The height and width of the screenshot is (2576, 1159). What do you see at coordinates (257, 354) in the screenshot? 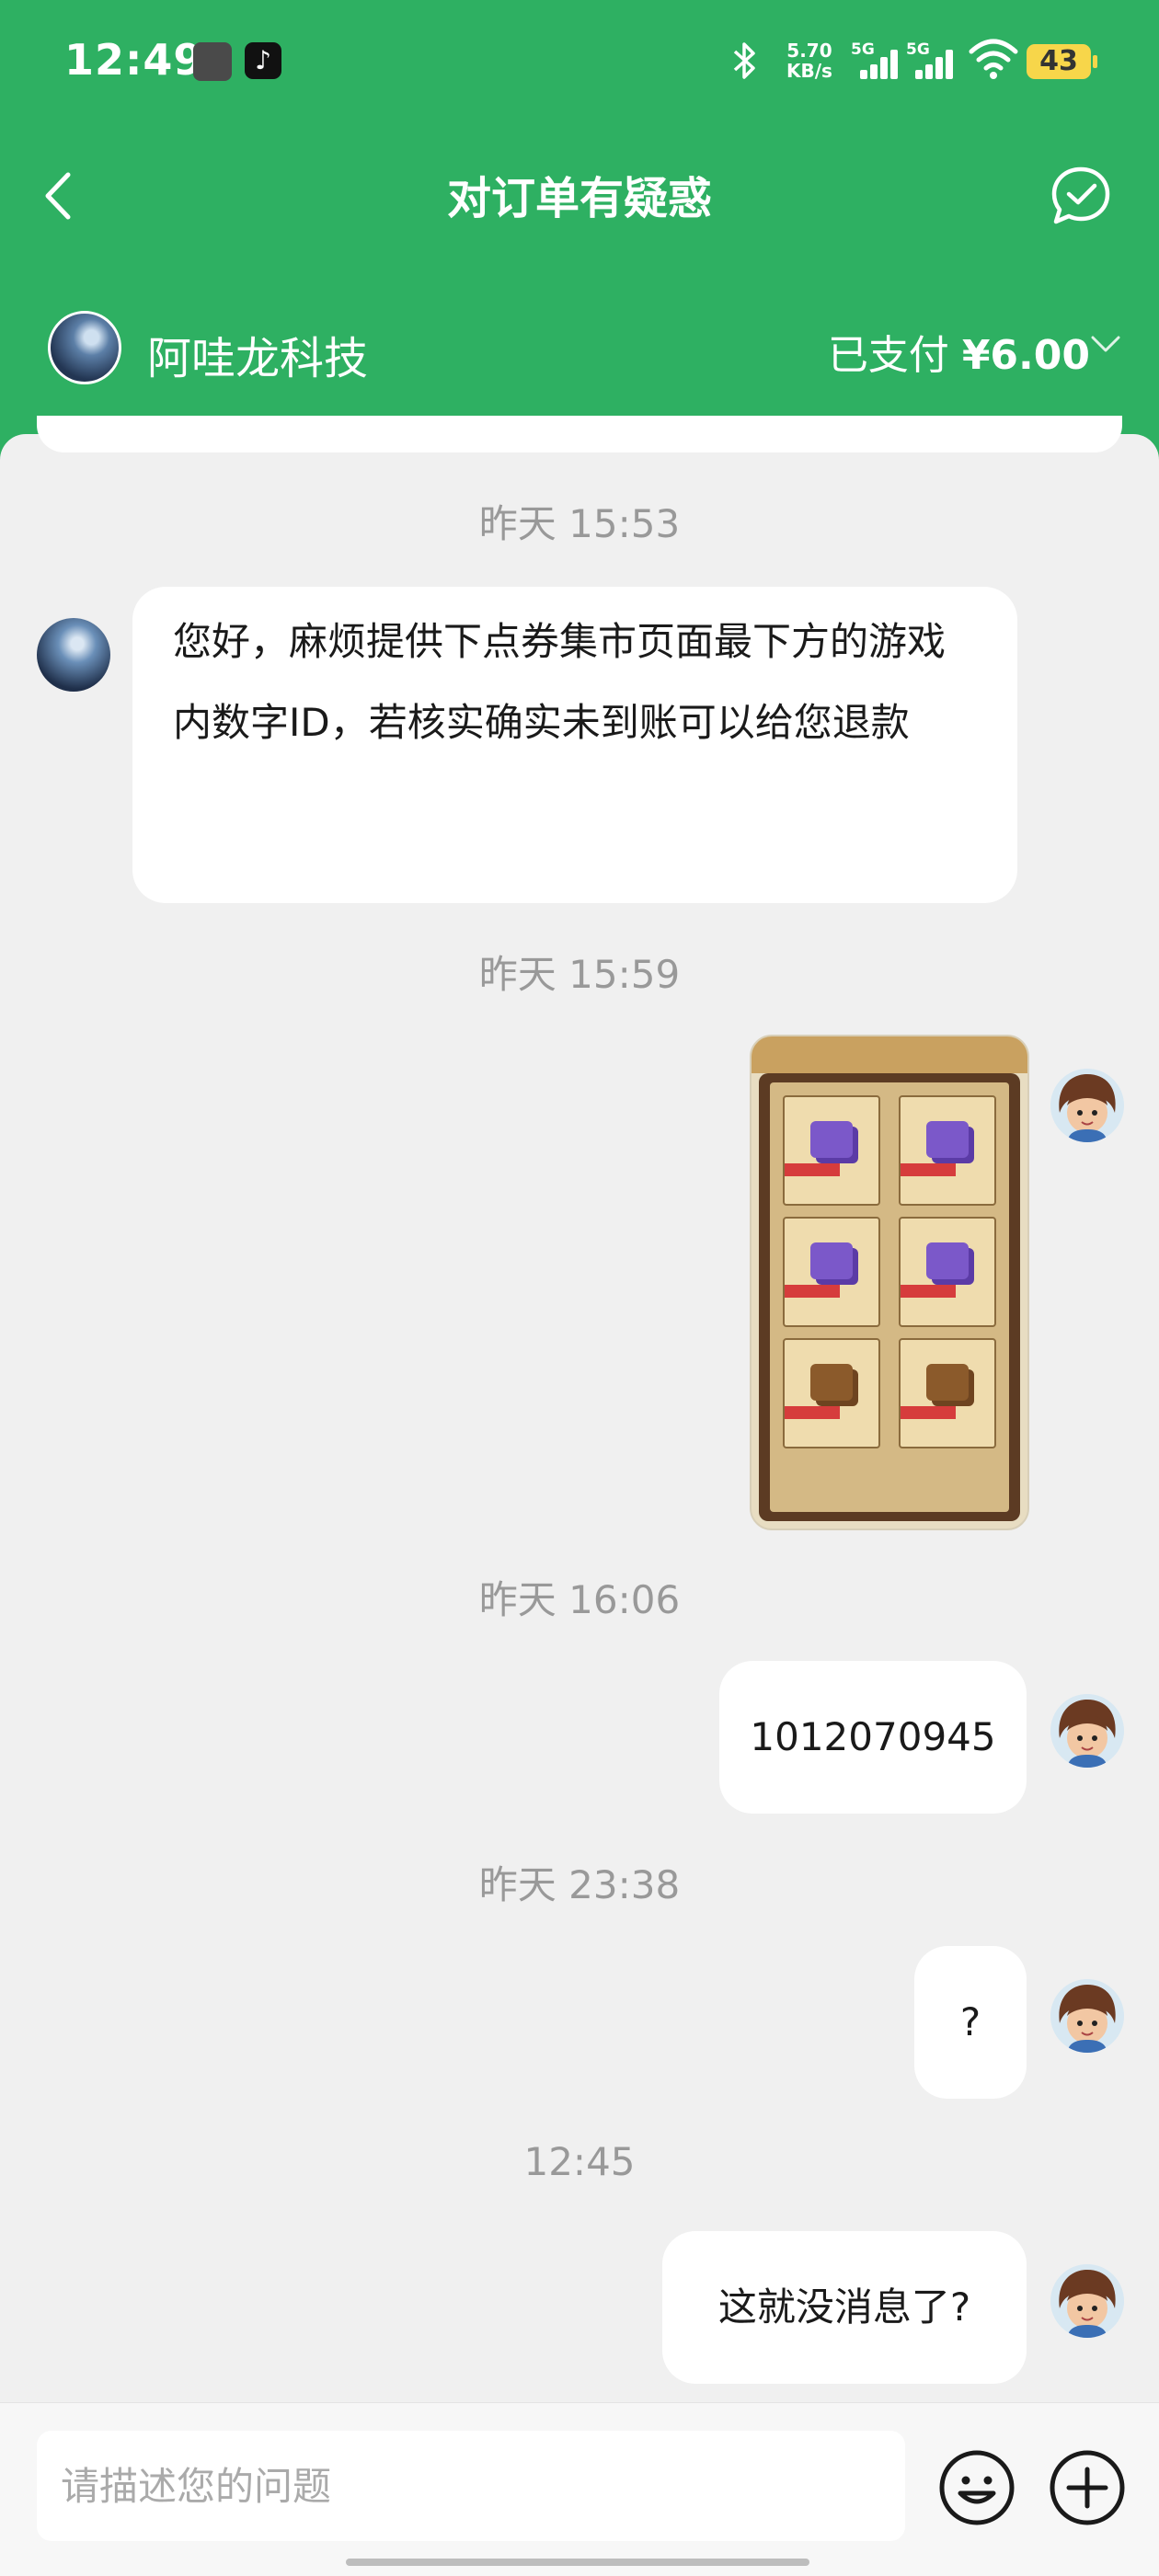
I see `merchant-name: 阿哇龙科技` at bounding box center [257, 354].